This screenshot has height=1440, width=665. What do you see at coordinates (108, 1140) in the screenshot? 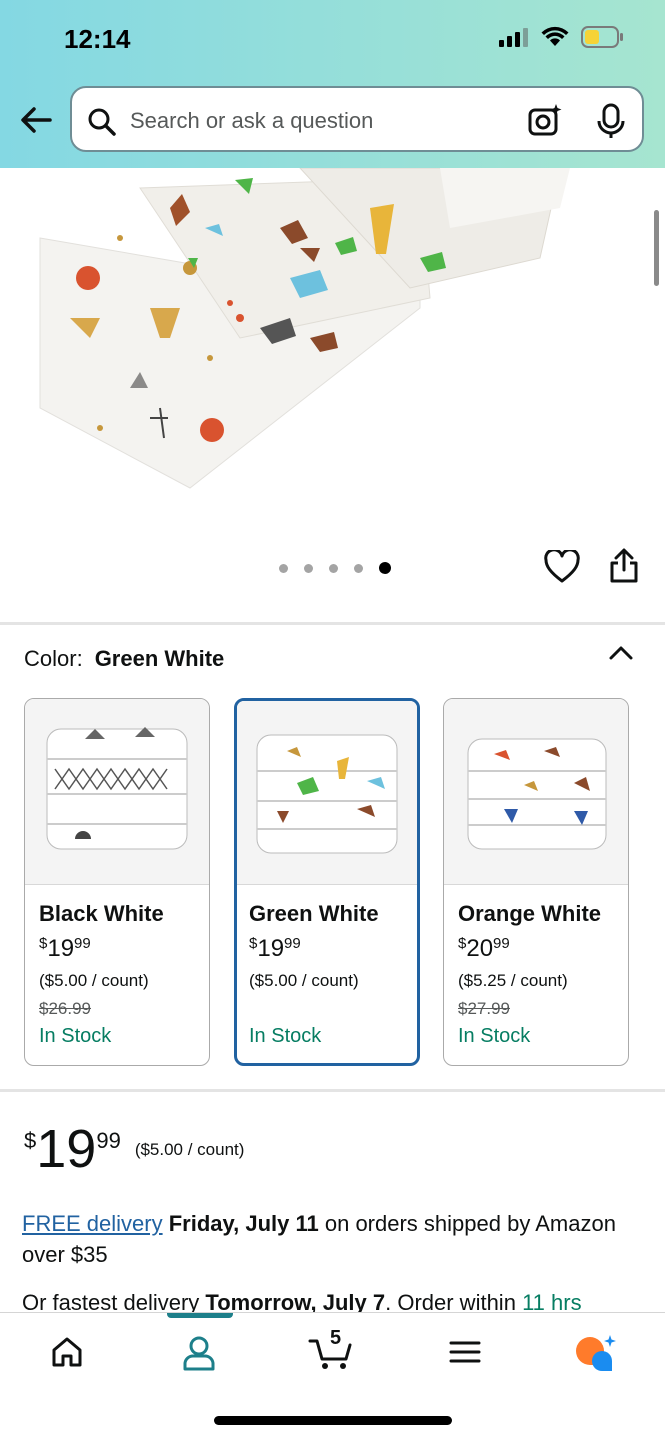
I see `price-cents: 99` at bounding box center [108, 1140].